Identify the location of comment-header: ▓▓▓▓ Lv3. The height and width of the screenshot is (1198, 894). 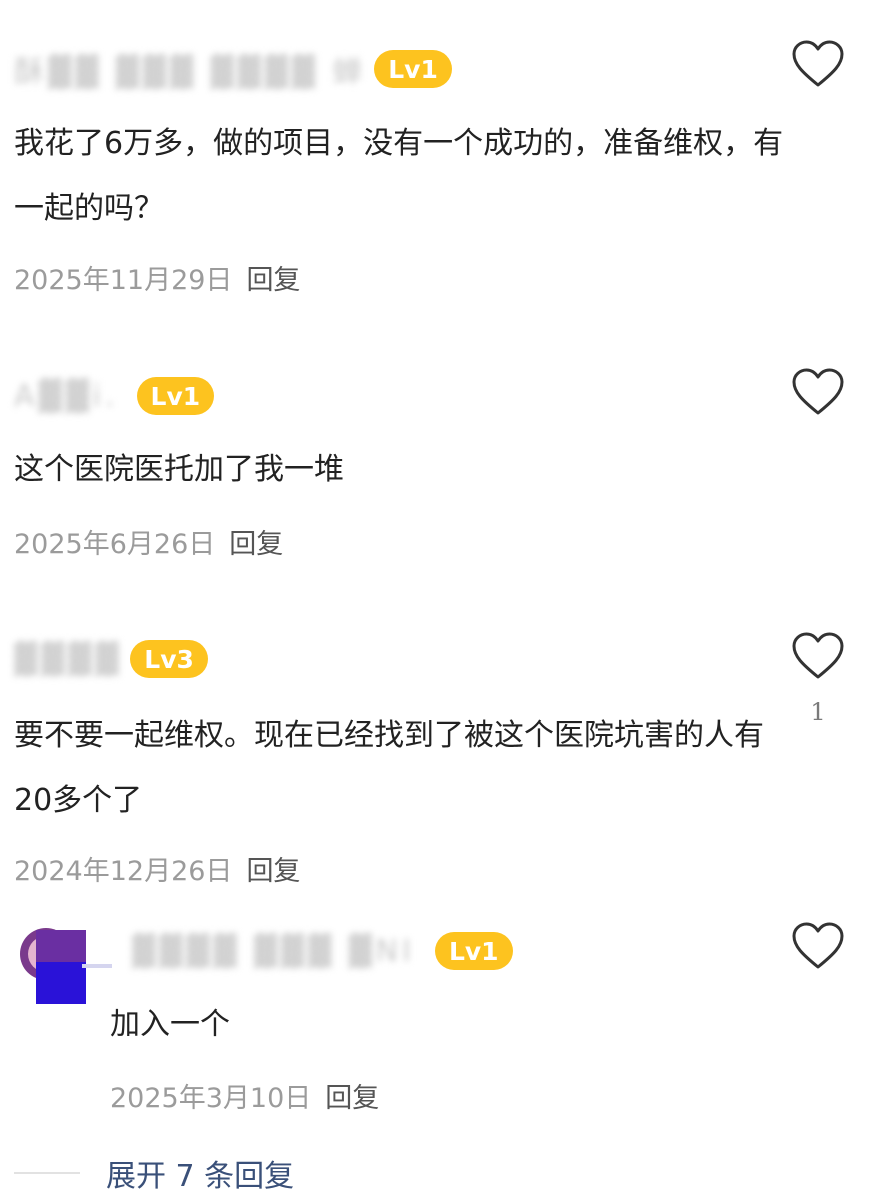
(111, 659).